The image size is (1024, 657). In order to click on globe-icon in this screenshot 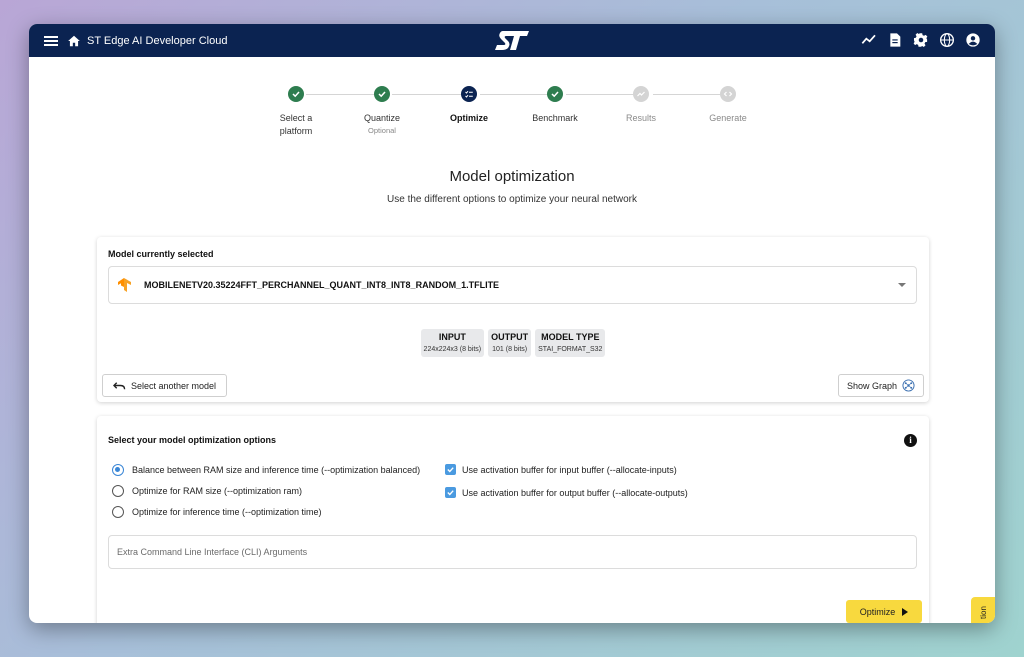, I will do `click(947, 40)`.